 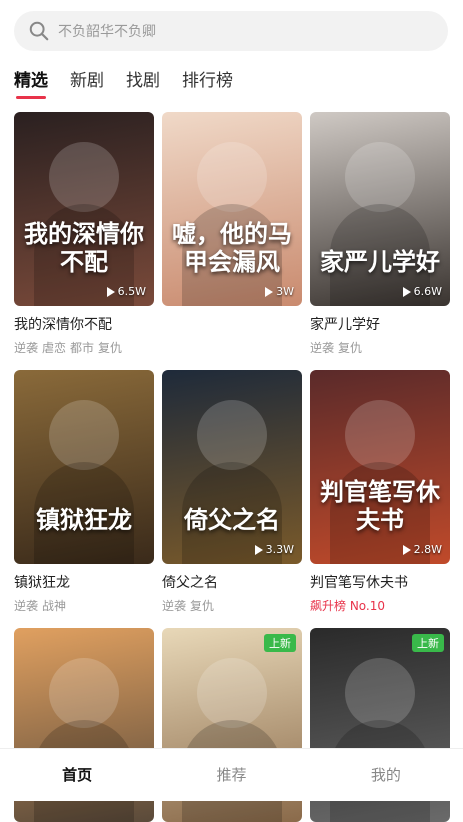 I want to click on drama-card: 我的深情你不配 6.5W 我的深情你不配 逆袭 虐恋 都市 复仇, so click(x=84, y=234).